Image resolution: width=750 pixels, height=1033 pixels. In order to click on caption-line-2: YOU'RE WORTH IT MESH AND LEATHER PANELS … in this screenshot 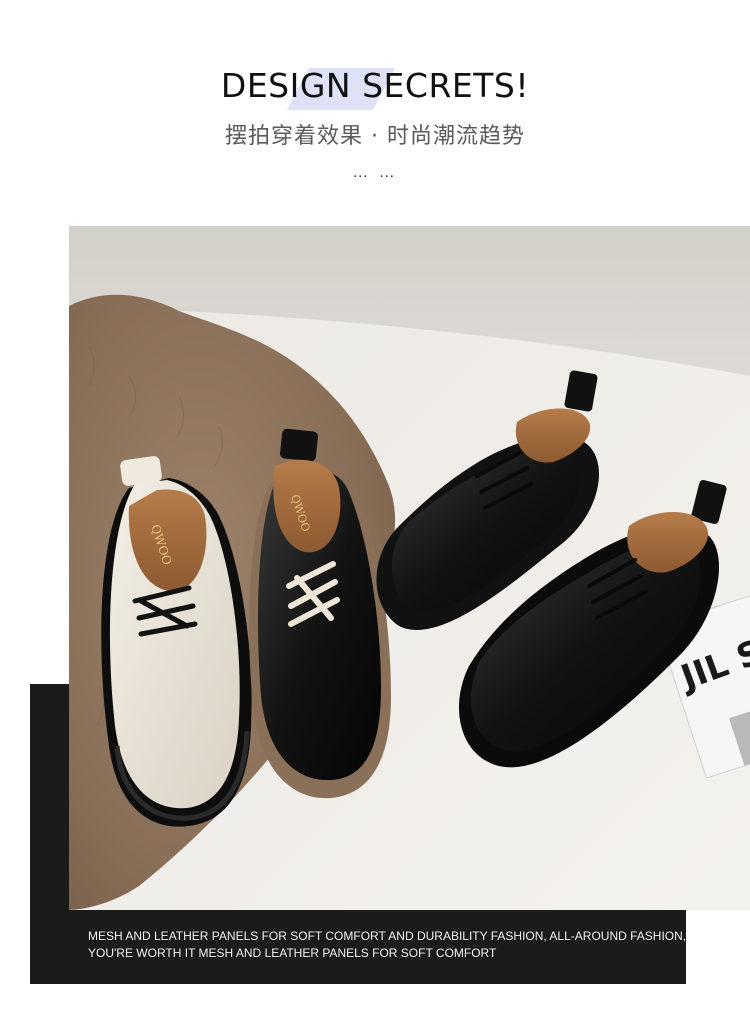, I will do `click(292, 953)`.